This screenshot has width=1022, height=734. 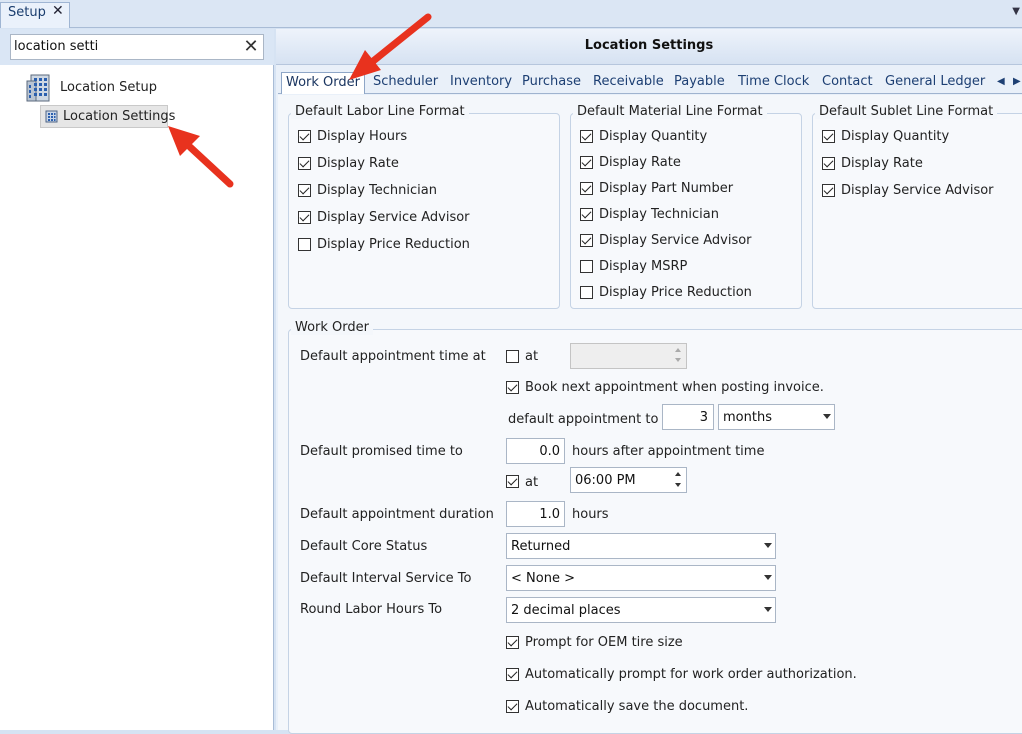 What do you see at coordinates (549, 451) in the screenshot?
I see `promised-hours-value: 0.0` at bounding box center [549, 451].